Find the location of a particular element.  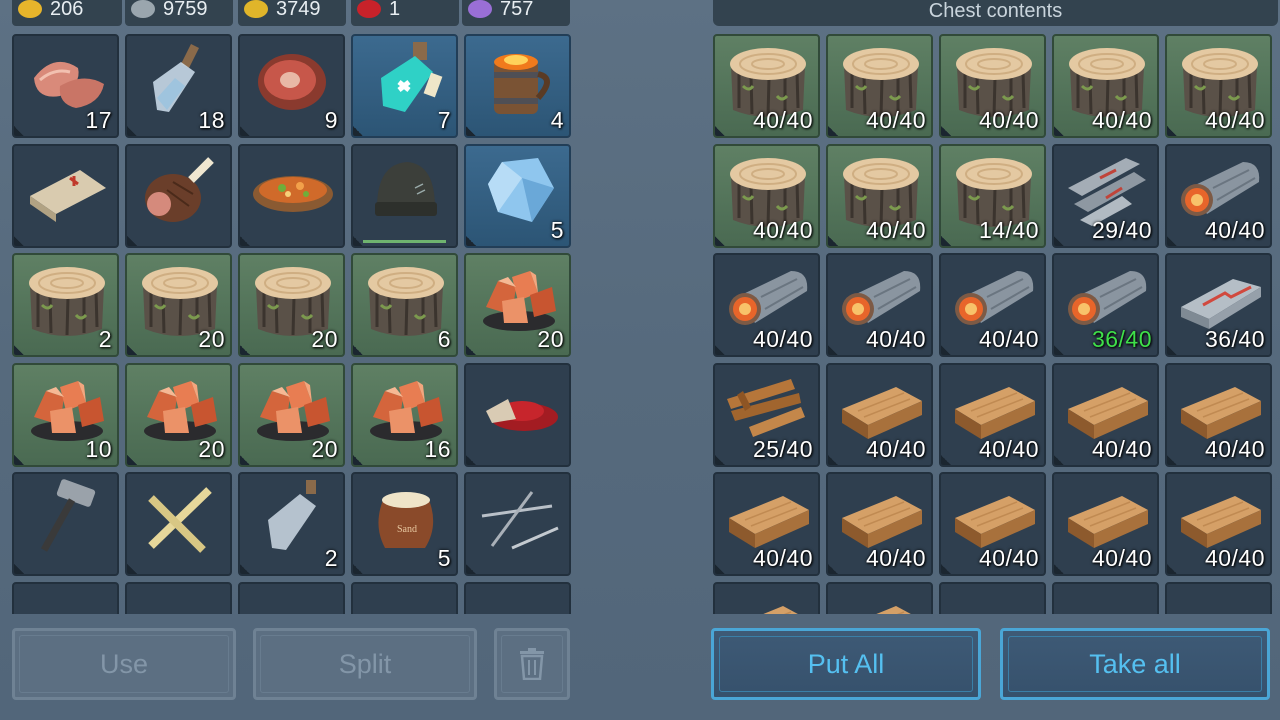

take-all-button: Take all is located at coordinates (1135, 664).